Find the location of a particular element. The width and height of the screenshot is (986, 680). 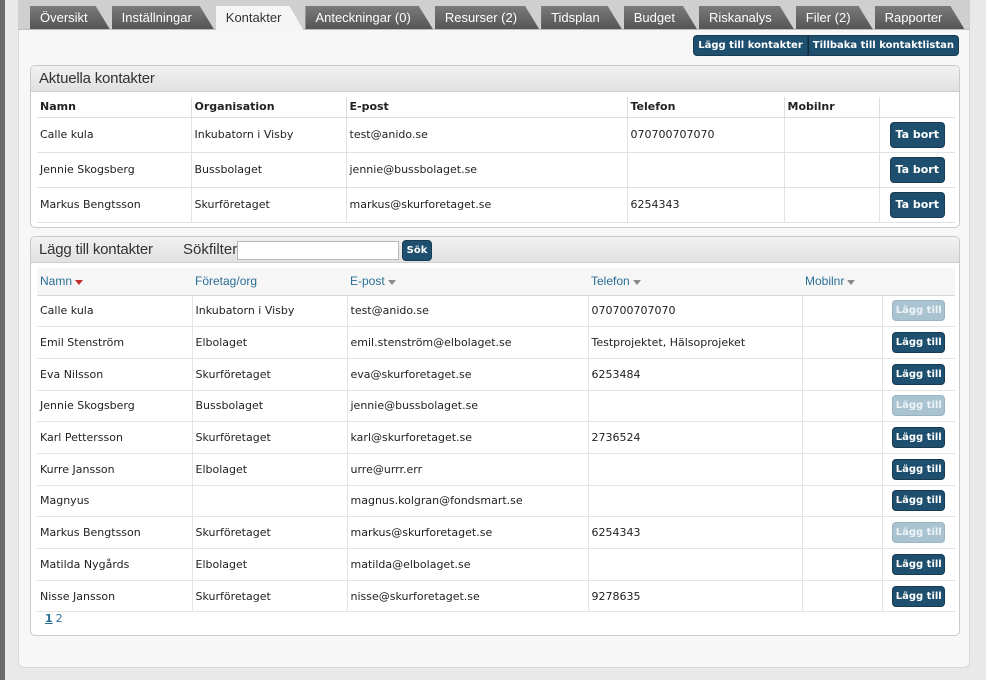

tab-3: Anteckningar (0) is located at coordinates (368, 17).